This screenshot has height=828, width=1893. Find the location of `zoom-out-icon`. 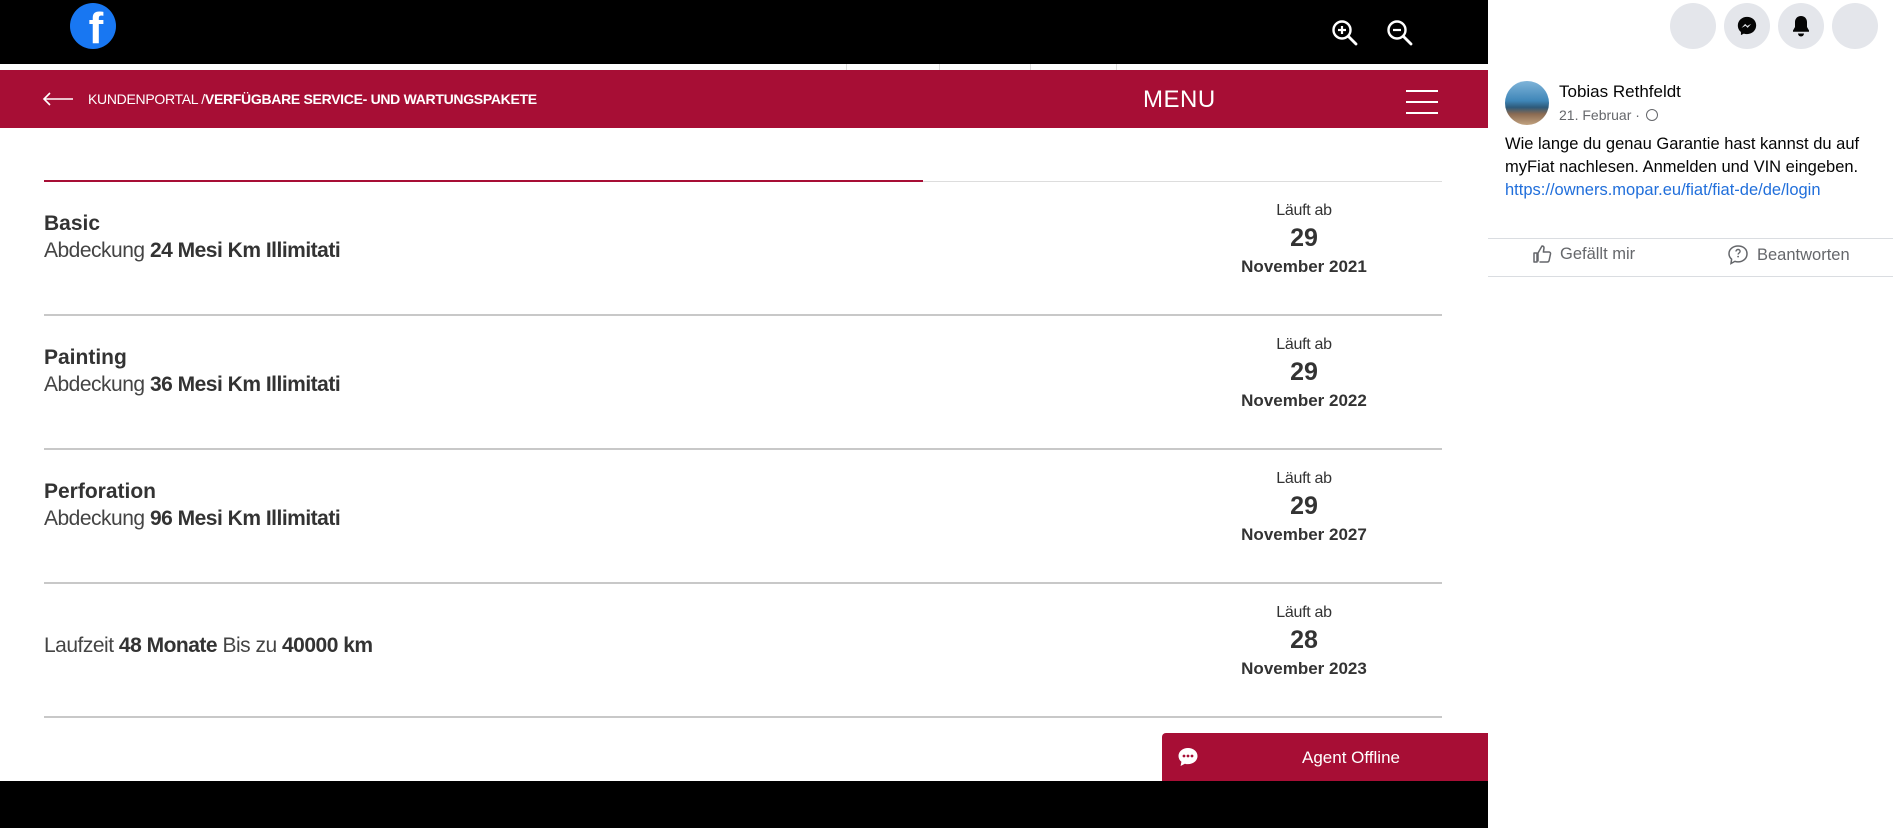

zoom-out-icon is located at coordinates (1400, 33).